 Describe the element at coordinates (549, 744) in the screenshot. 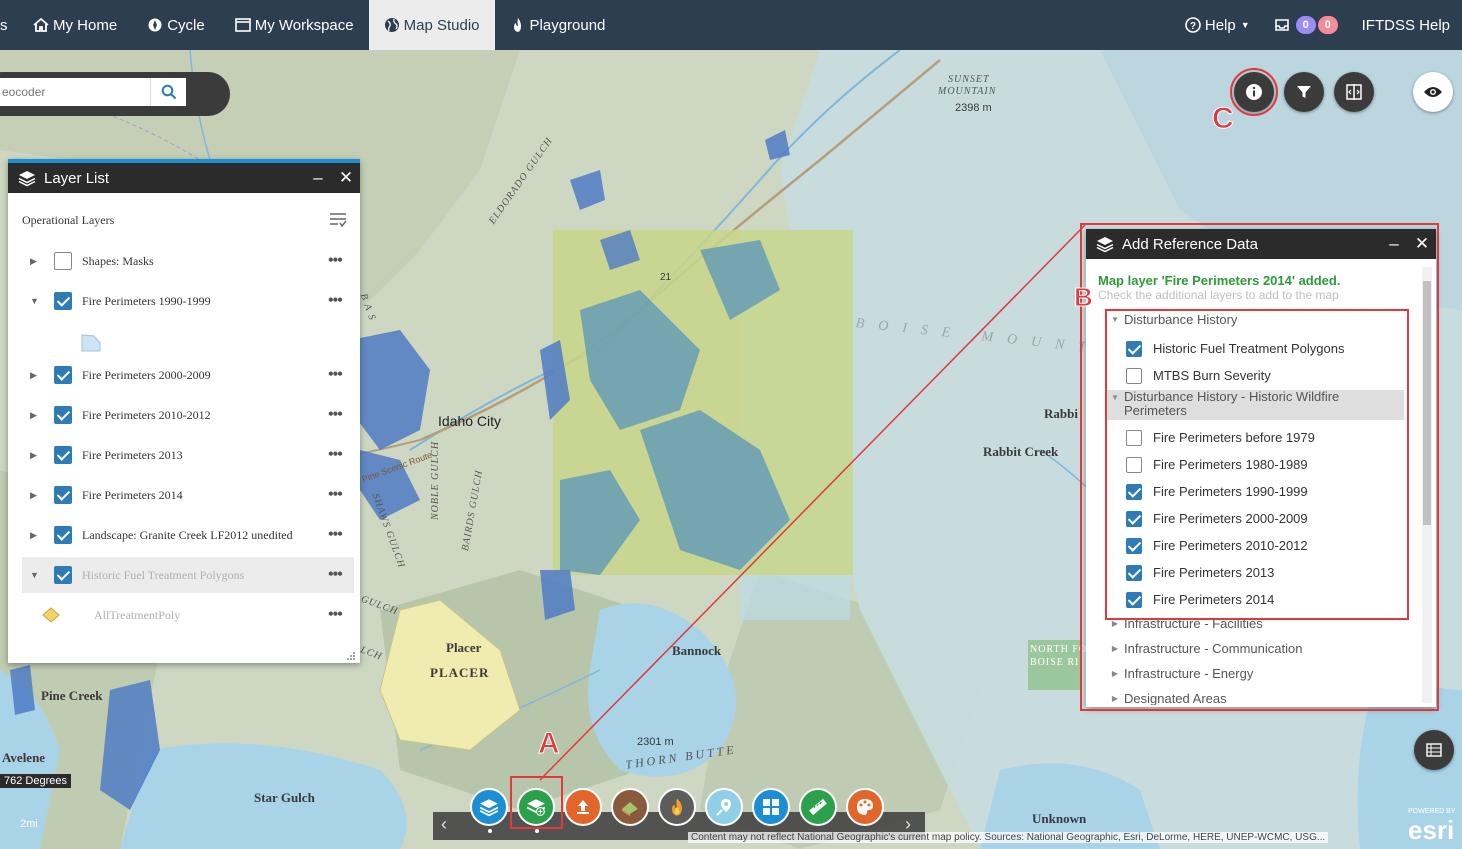

I see `callout-a-label: A` at that location.